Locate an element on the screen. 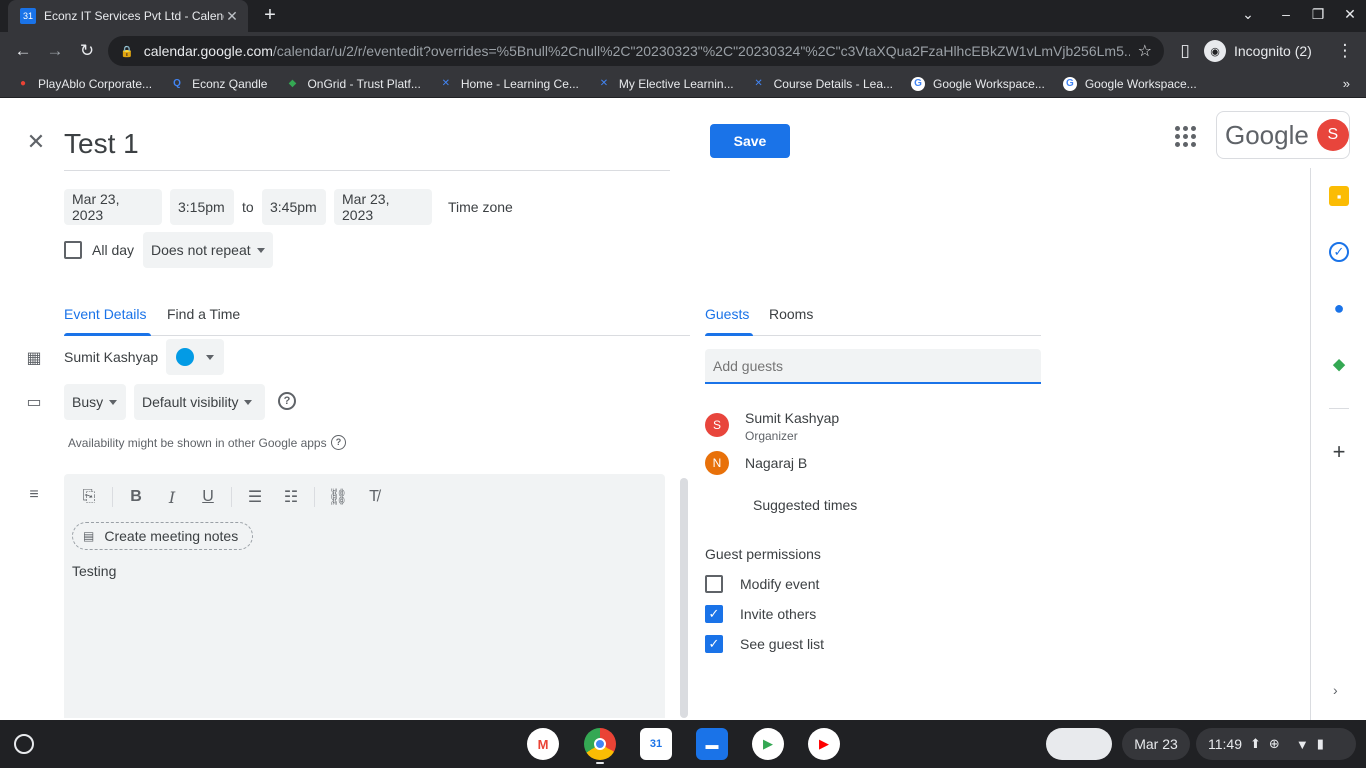  modify-event-label: Modify event is located at coordinates (780, 584).